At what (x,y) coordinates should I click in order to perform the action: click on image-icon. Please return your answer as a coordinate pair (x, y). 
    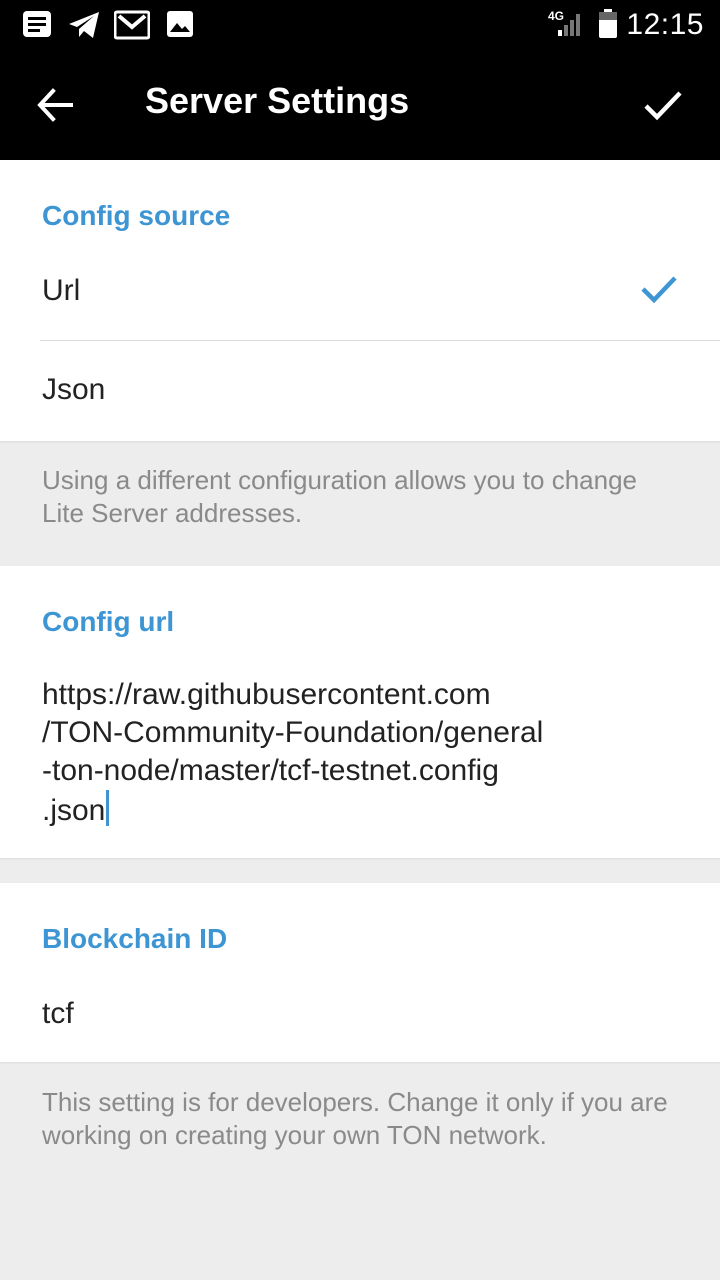
    Looking at the image, I should click on (180, 26).